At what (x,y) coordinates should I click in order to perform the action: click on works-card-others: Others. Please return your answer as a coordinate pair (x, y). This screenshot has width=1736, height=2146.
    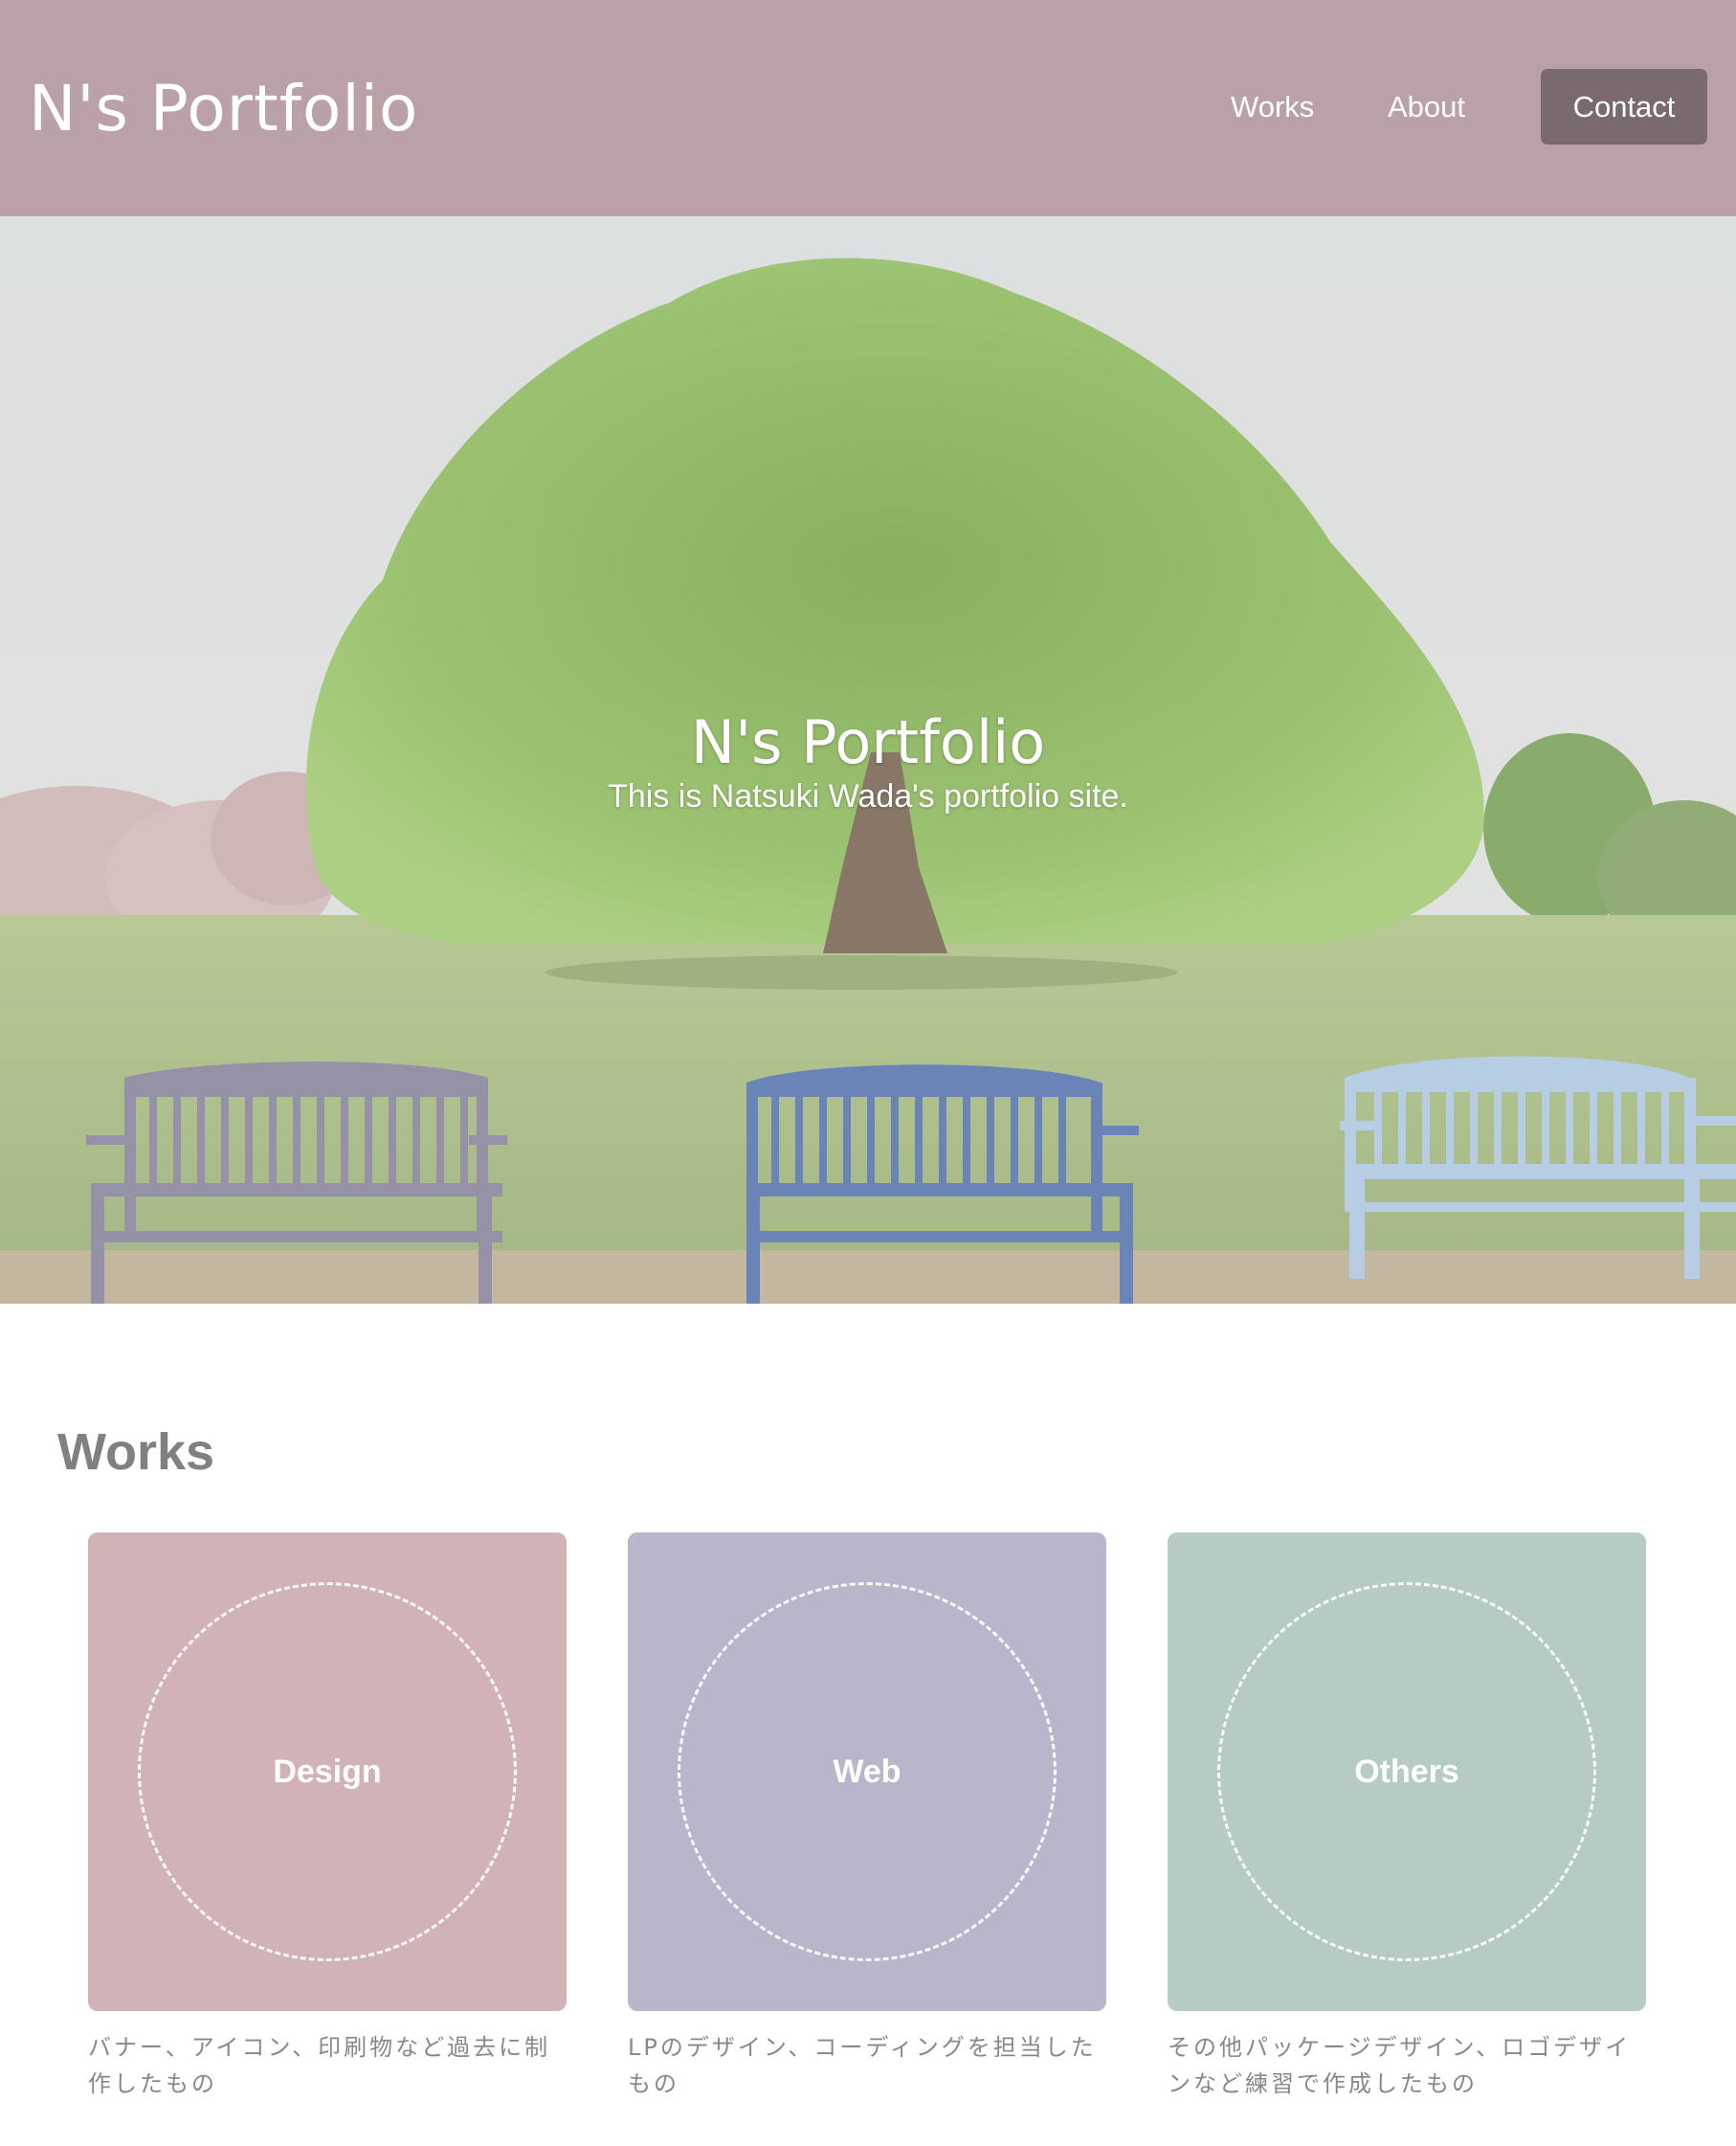
    Looking at the image, I should click on (1407, 1772).